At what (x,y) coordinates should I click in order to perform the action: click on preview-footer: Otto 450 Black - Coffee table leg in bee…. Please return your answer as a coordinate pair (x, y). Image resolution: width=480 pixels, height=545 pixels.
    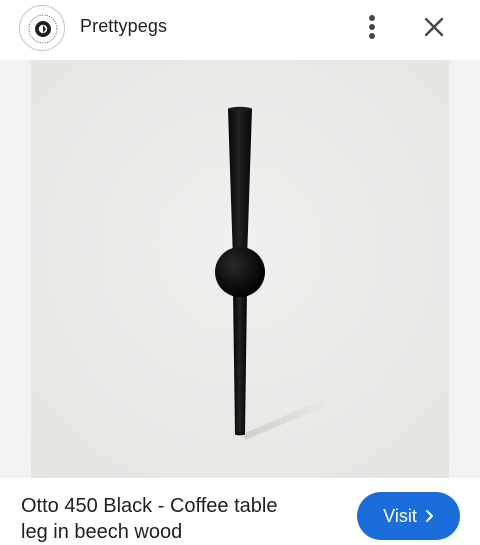
    Looking at the image, I should click on (240, 511).